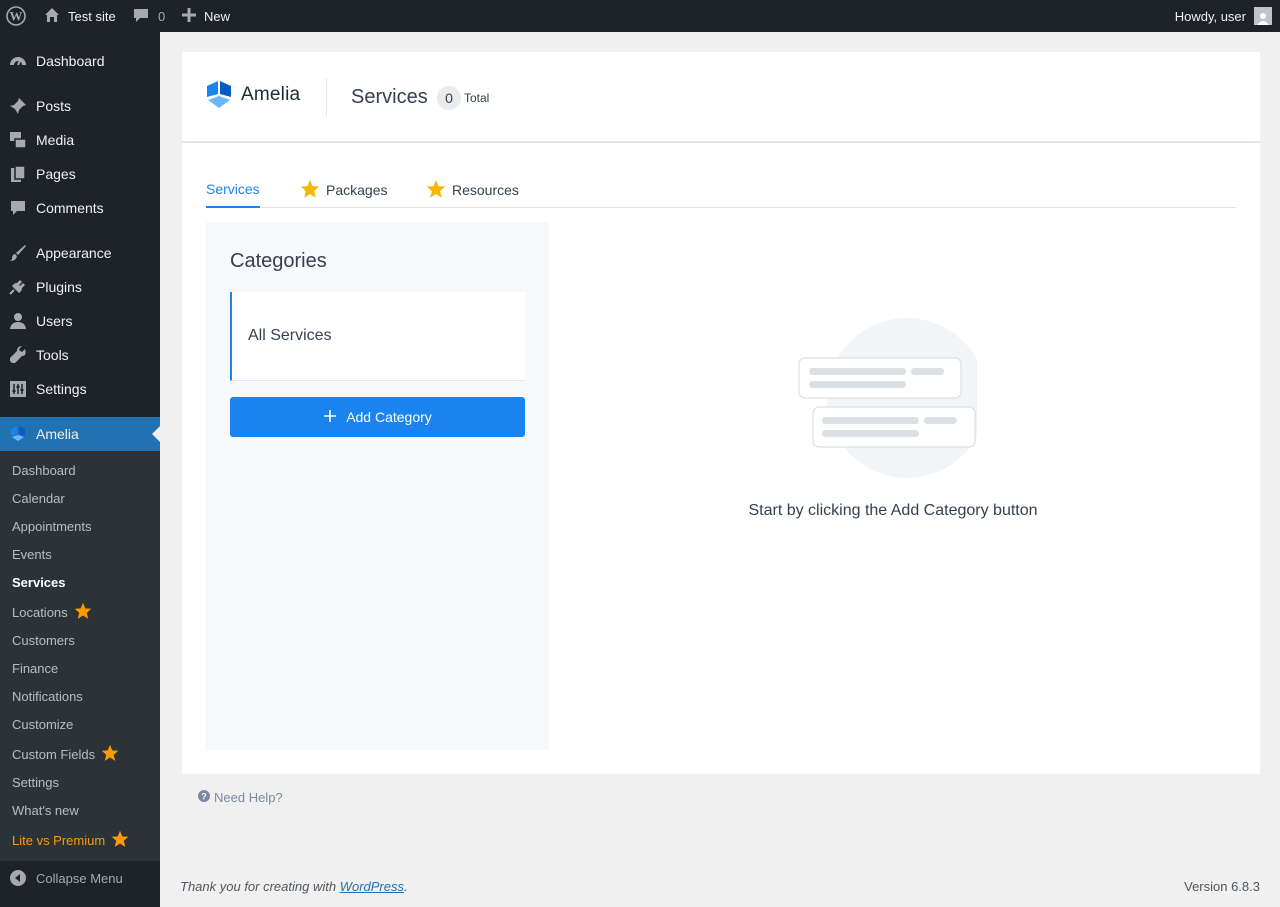 This screenshot has height=907, width=1280. I want to click on new-content-link: New, so click(206, 16).